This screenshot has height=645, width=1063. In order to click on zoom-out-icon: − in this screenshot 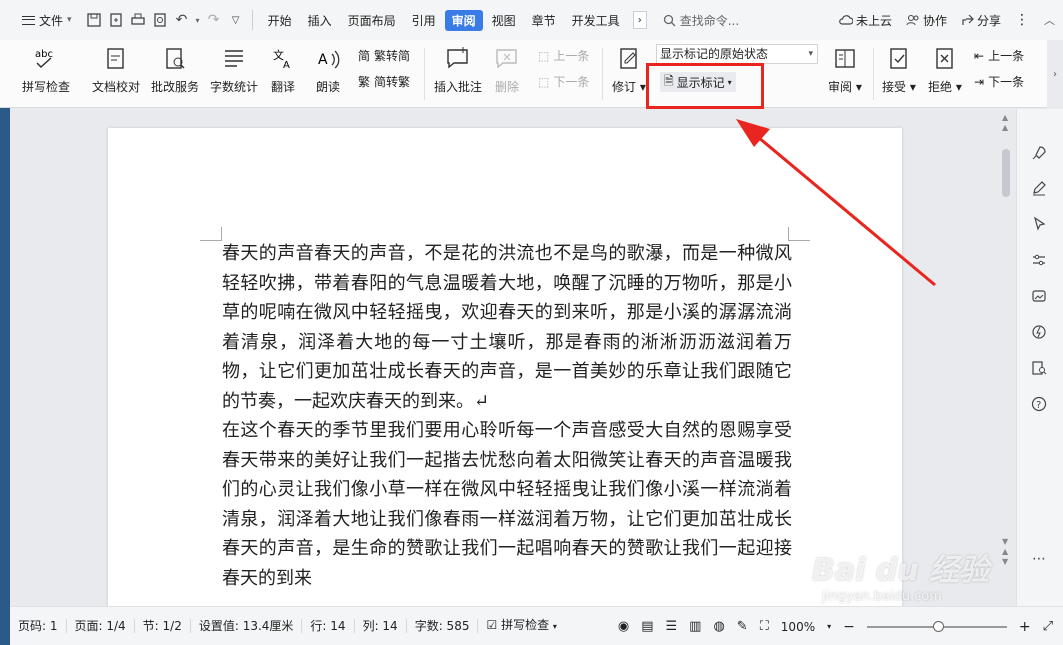, I will do `click(849, 627)`.